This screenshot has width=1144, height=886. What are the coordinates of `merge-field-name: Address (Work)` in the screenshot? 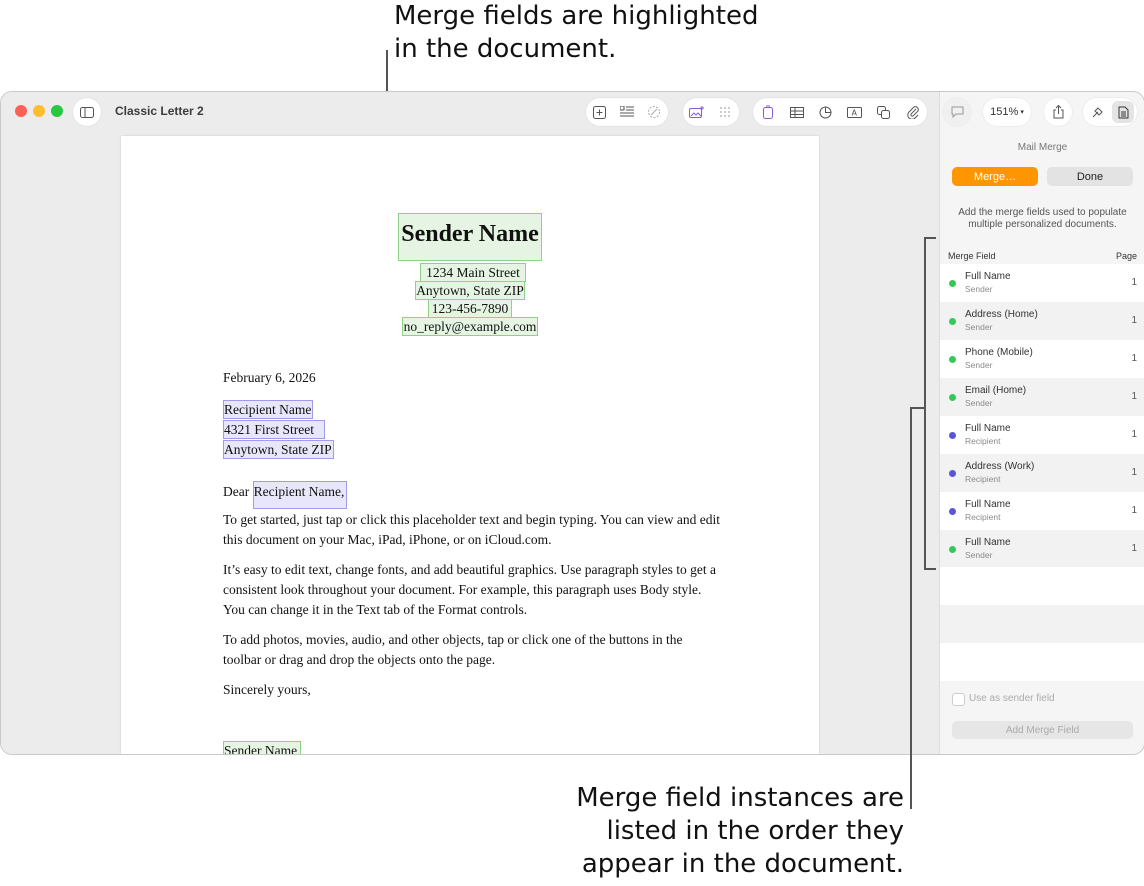 It's located at (1000, 466).